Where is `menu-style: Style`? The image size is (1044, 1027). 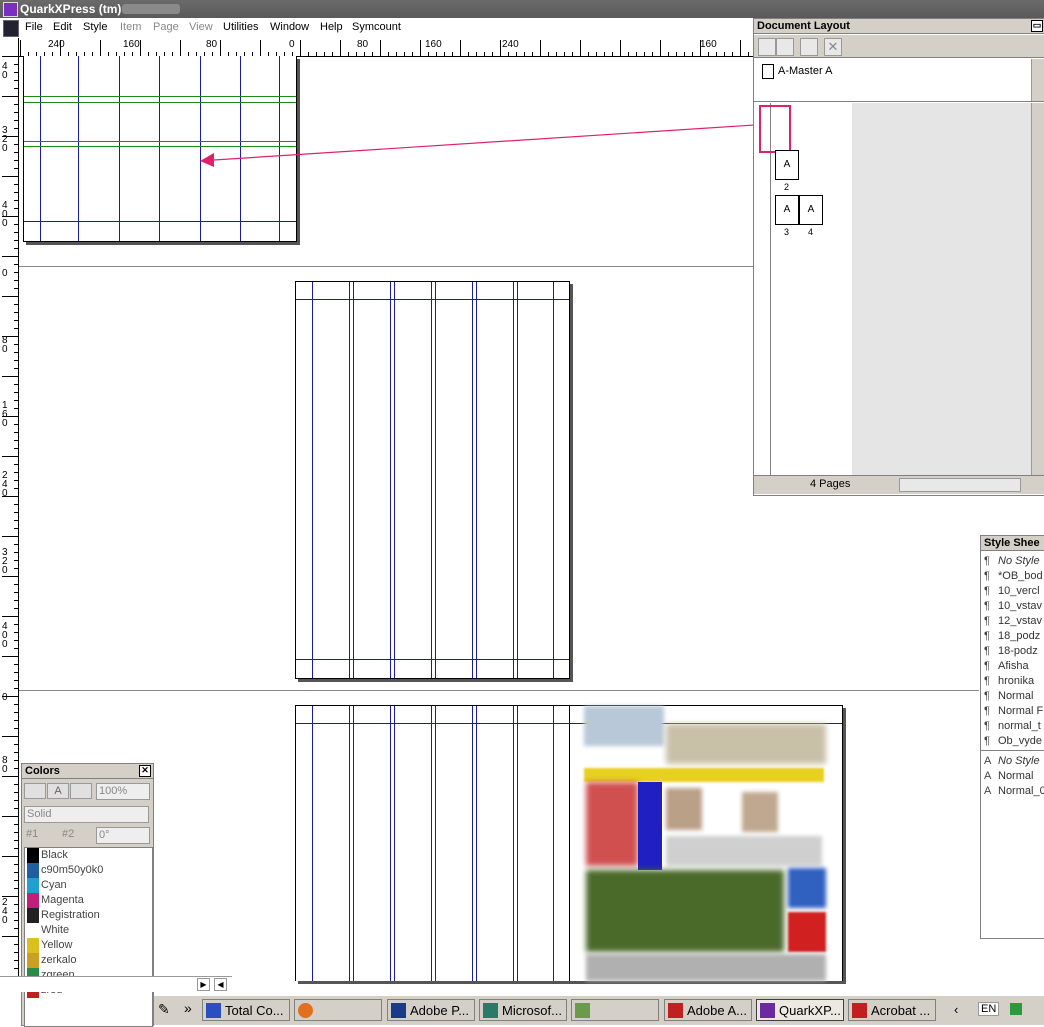 menu-style: Style is located at coordinates (95, 27).